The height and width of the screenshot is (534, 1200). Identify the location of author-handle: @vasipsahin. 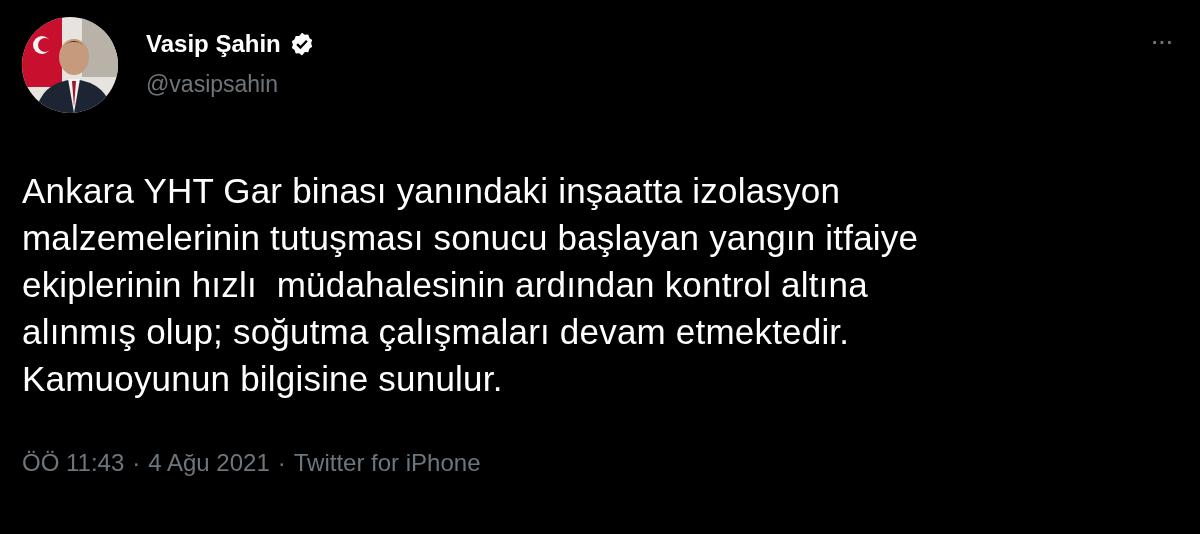
(230, 84).